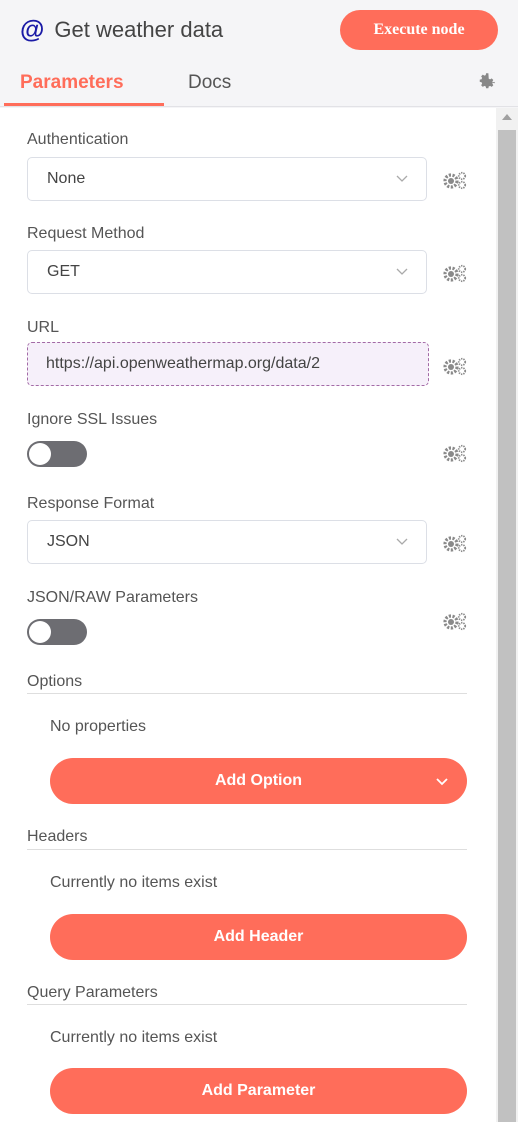 This screenshot has width=518, height=1122. What do you see at coordinates (86, 233) in the screenshot?
I see `request-method-label: Request Method` at bounding box center [86, 233].